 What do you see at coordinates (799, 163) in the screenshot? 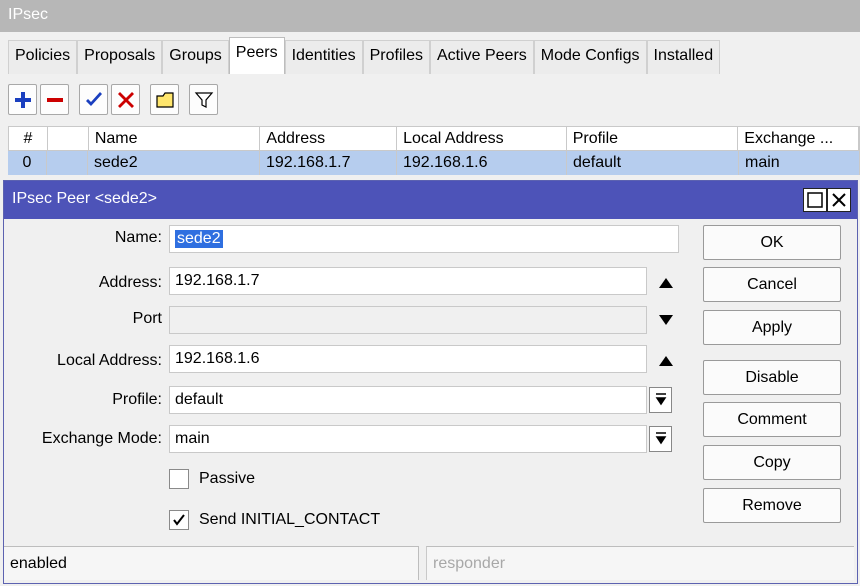
I see `cell-exchange: main` at bounding box center [799, 163].